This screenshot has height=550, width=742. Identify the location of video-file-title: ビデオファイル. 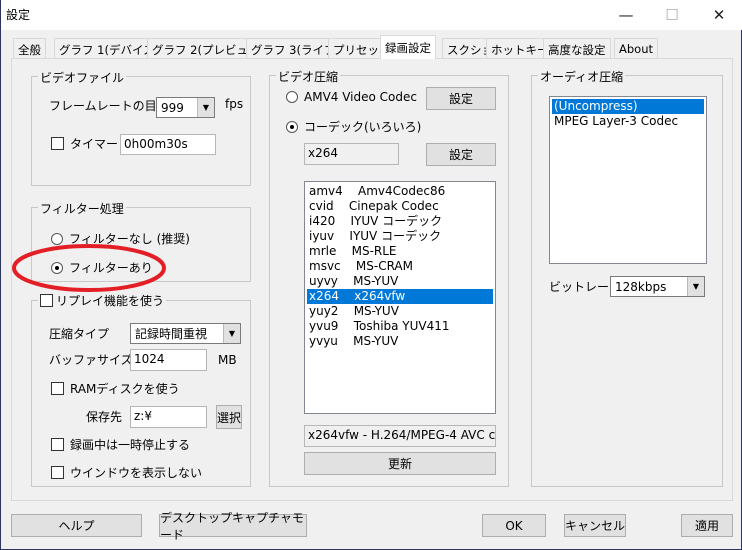
(82, 77).